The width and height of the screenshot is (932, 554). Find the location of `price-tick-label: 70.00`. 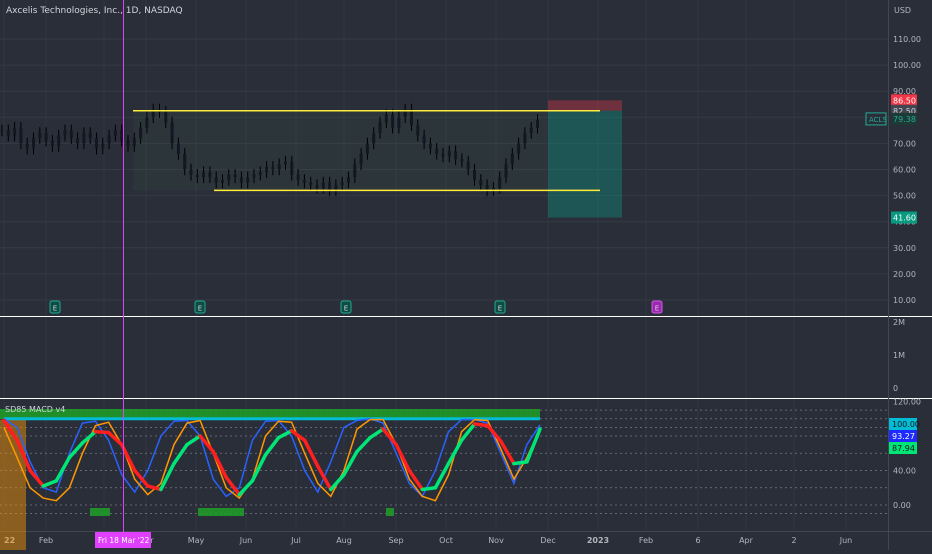

price-tick-label: 70.00 is located at coordinates (904, 143).